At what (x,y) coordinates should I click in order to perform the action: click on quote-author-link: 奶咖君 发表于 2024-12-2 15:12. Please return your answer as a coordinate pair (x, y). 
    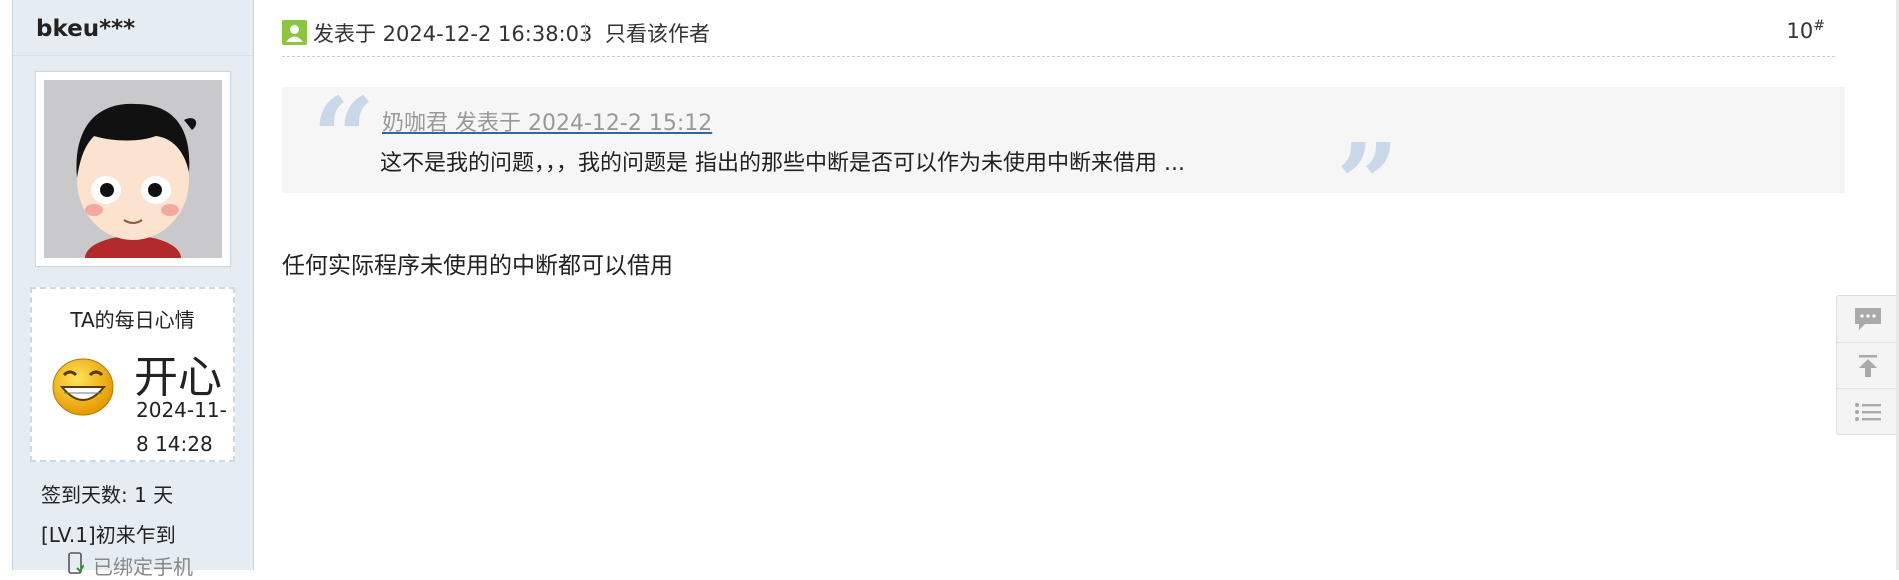
    Looking at the image, I should click on (547, 121).